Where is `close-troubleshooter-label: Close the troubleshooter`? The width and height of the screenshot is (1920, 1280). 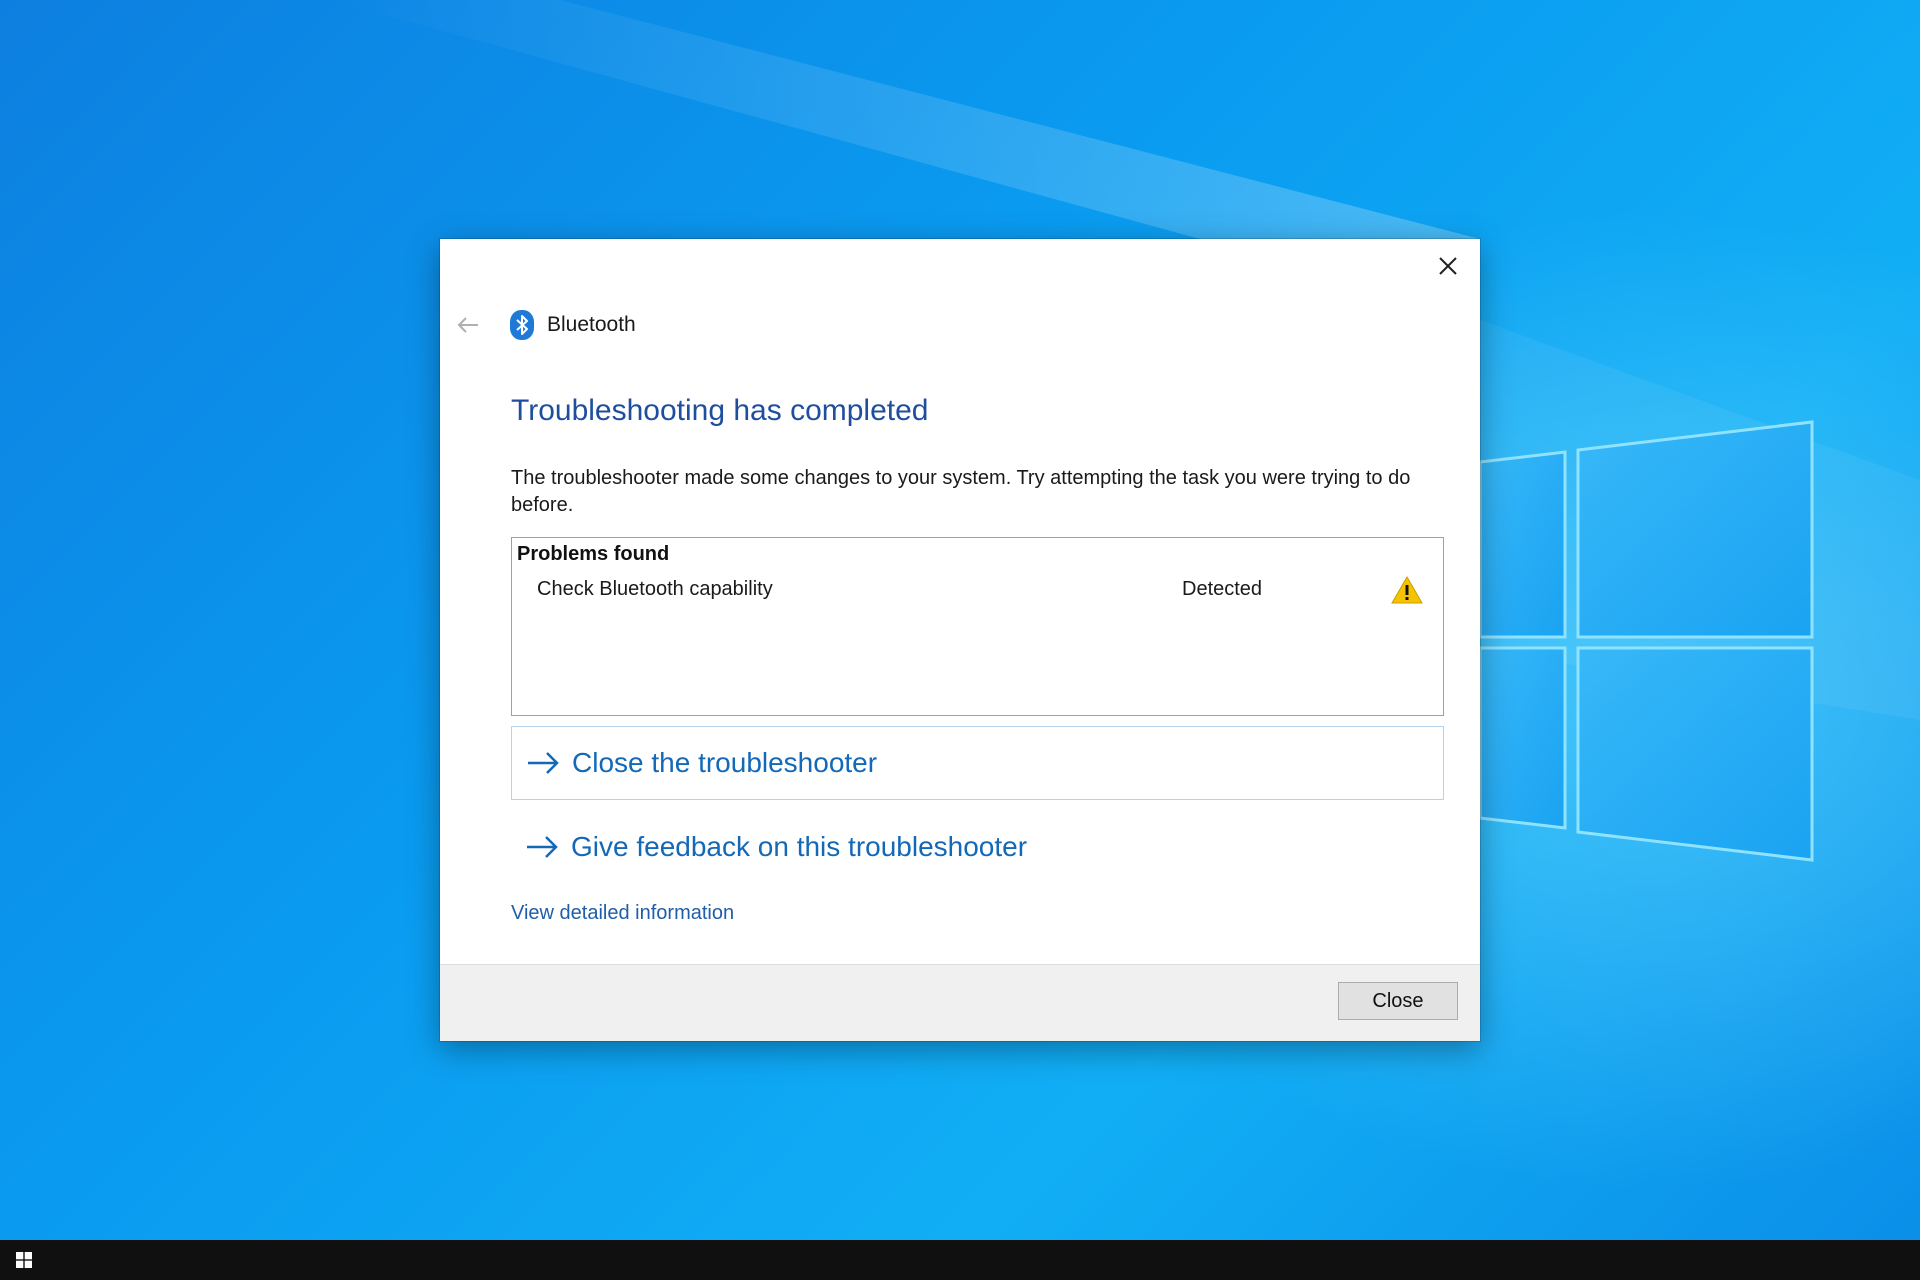 close-troubleshooter-label: Close the troubleshooter is located at coordinates (725, 762).